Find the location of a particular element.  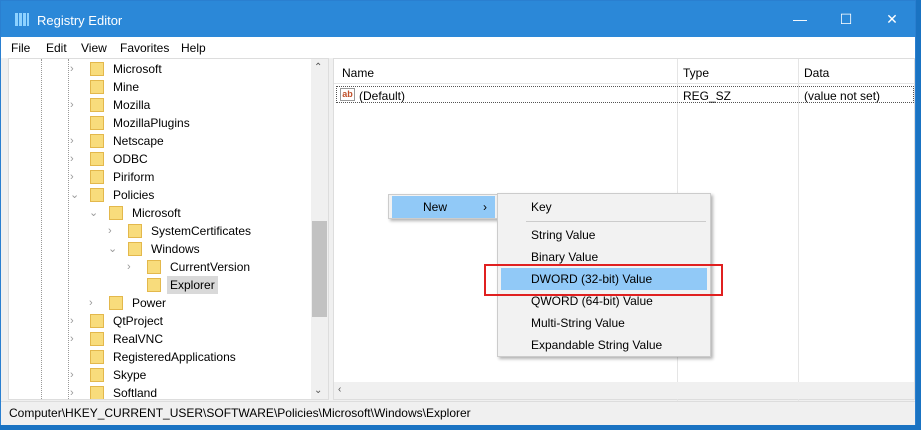

tree-item-label: Windows is located at coordinates (175, 249).